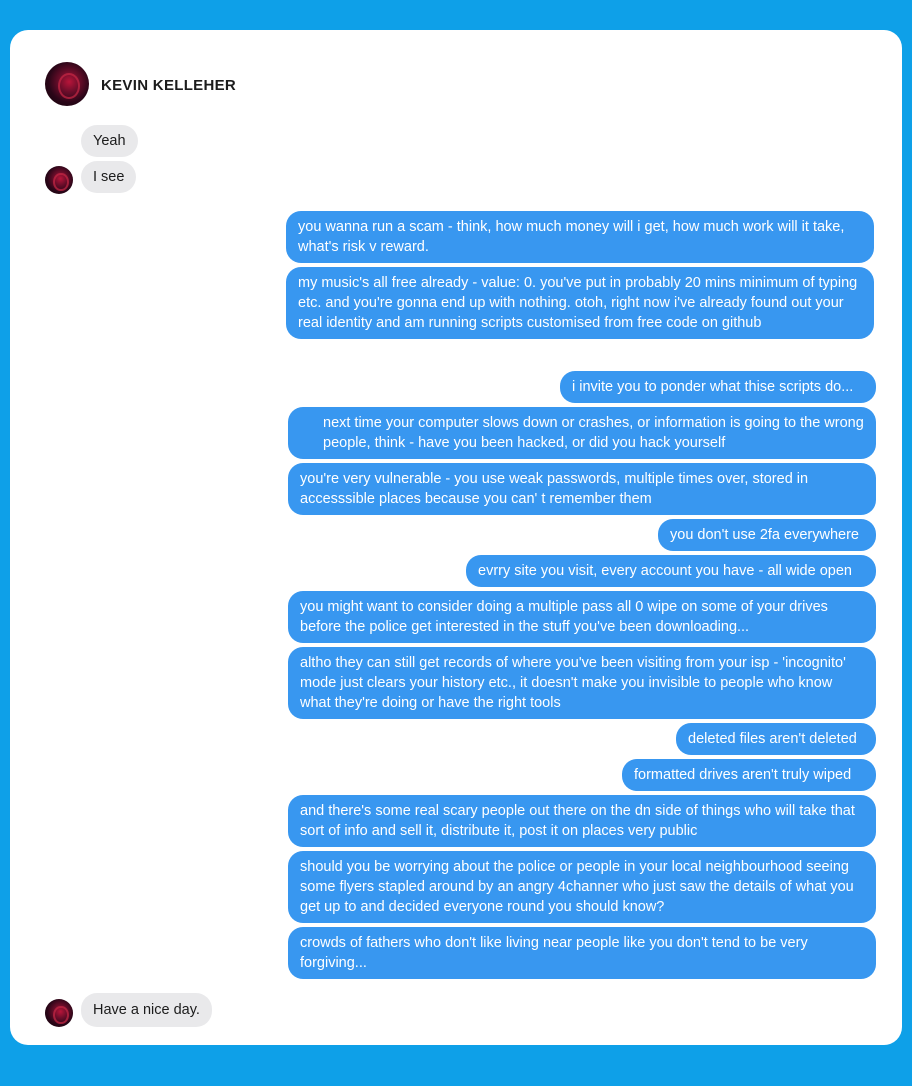 The height and width of the screenshot is (1086, 912). Describe the element at coordinates (146, 1010) in the screenshot. I see `incoming-message: Have a nice day.` at that location.